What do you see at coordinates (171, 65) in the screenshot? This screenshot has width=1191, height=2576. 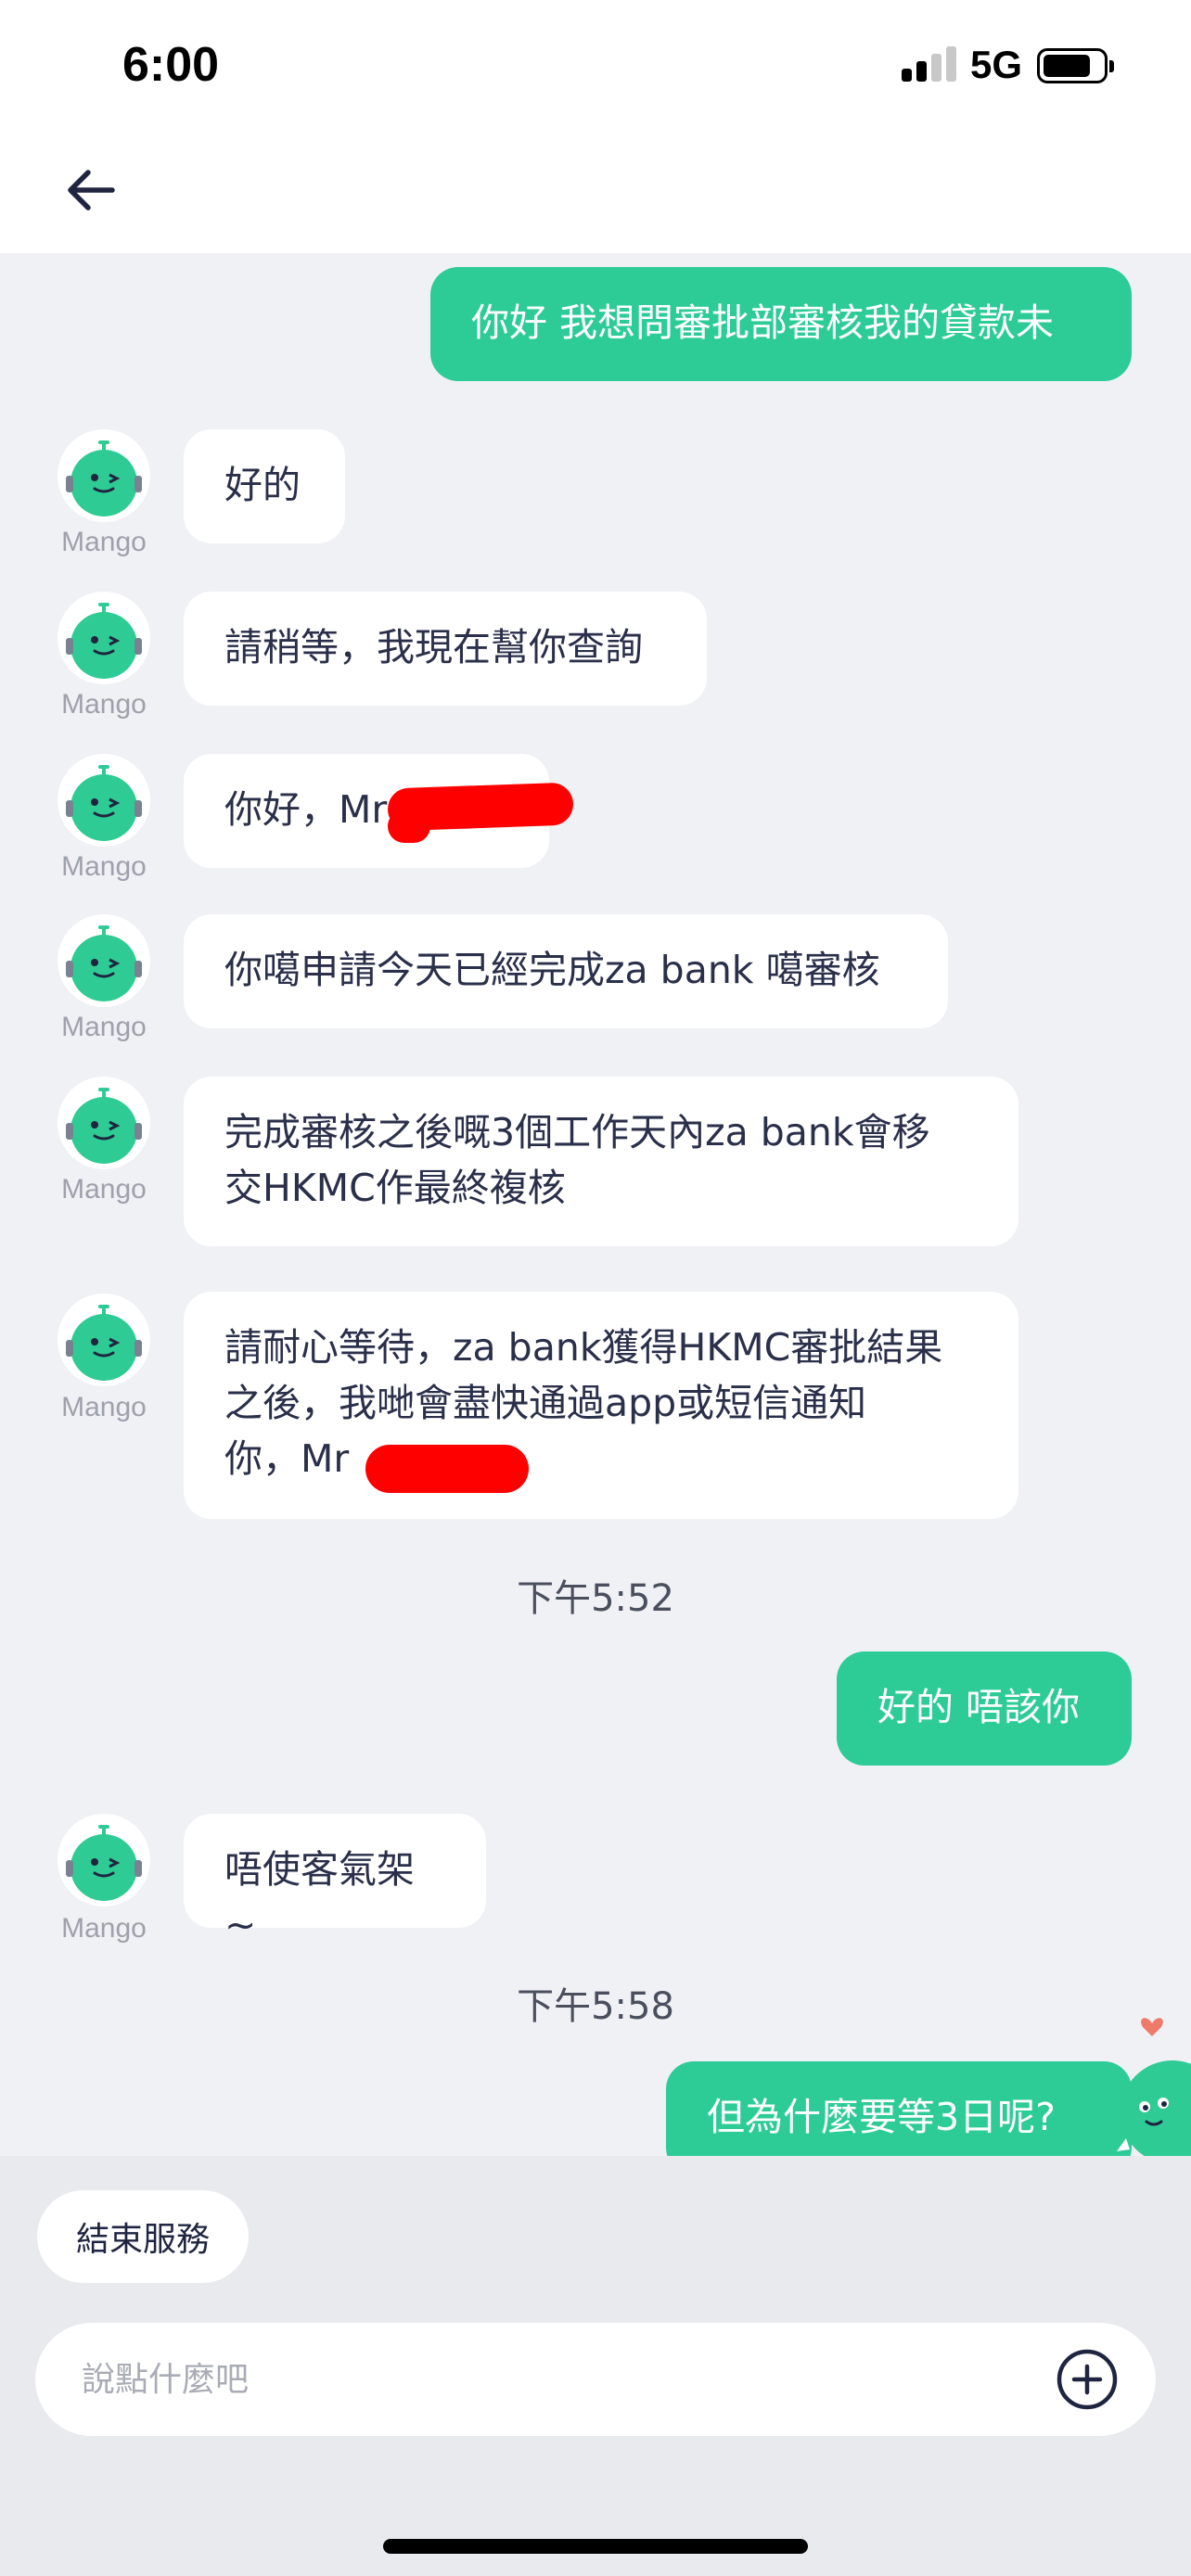 I see `status-time: 6:00` at bounding box center [171, 65].